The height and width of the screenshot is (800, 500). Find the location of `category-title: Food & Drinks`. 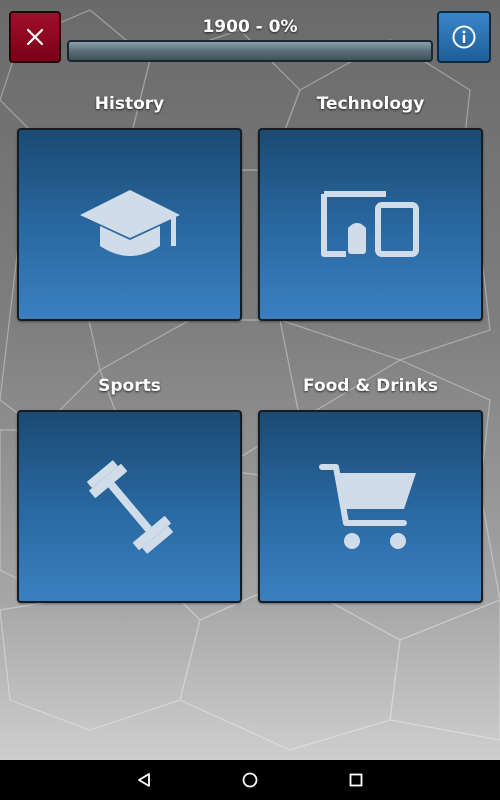

category-title: Food & Drinks is located at coordinates (370, 386).